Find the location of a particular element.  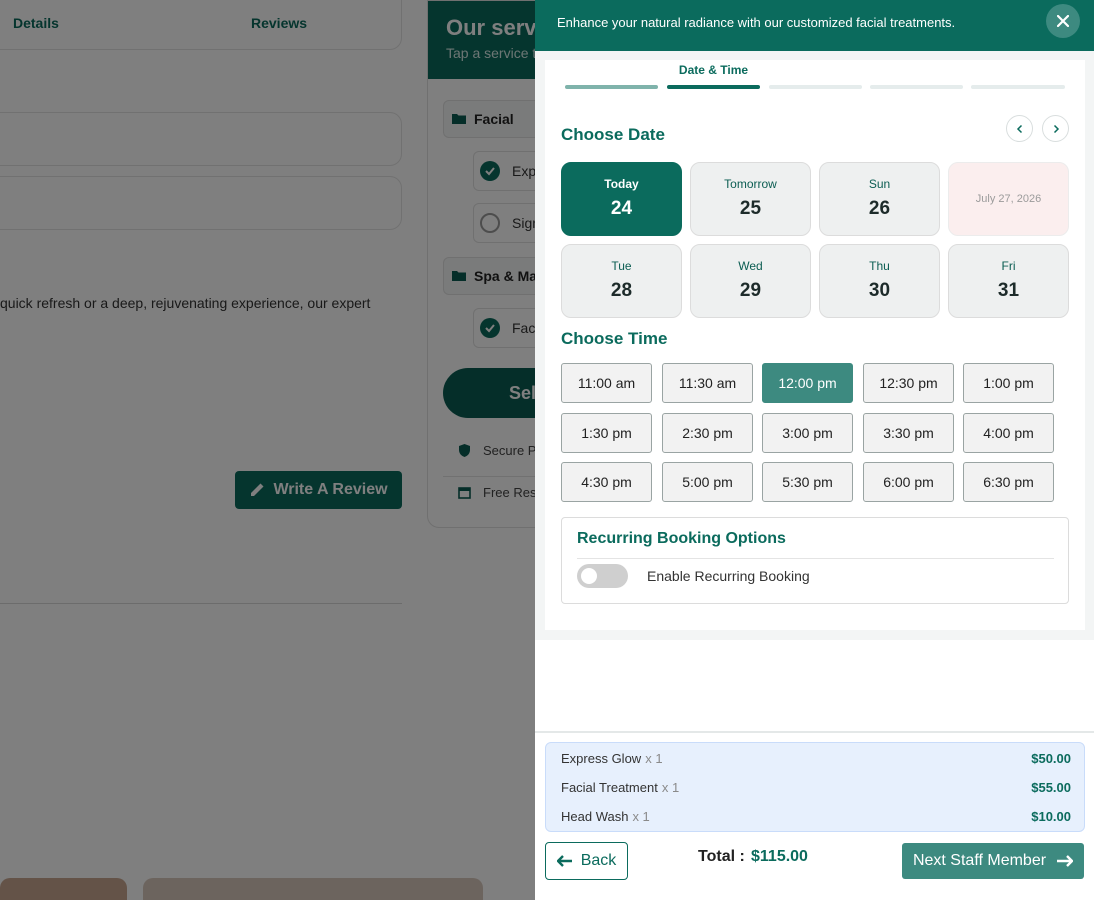

date-card-tomorrow: Tomorrow 25 is located at coordinates (750, 199).